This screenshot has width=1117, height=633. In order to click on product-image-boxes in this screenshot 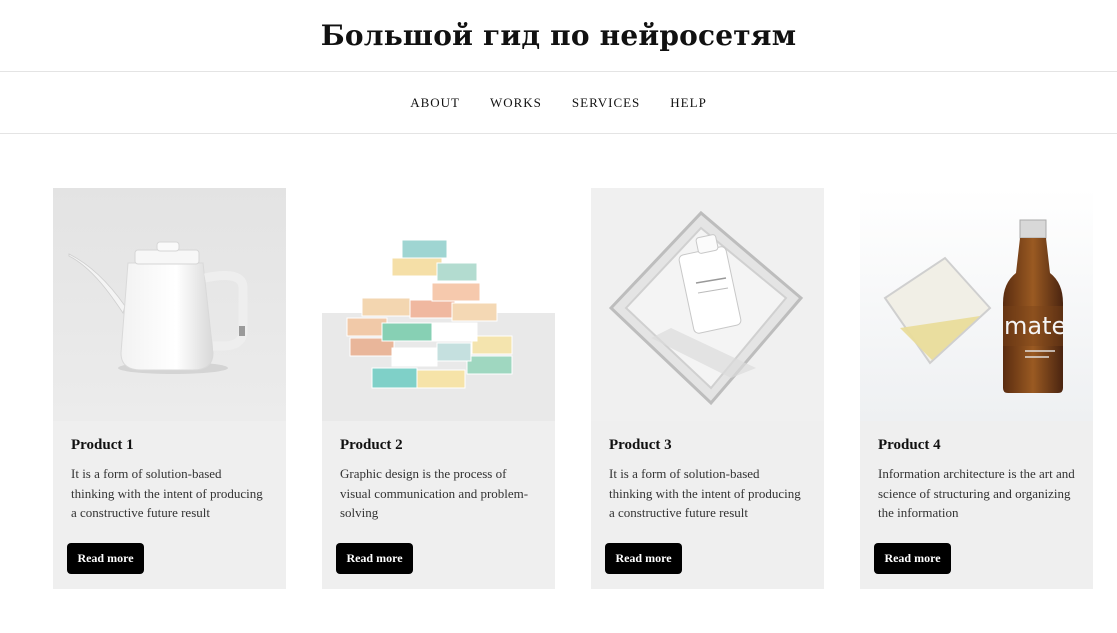, I will do `click(438, 304)`.